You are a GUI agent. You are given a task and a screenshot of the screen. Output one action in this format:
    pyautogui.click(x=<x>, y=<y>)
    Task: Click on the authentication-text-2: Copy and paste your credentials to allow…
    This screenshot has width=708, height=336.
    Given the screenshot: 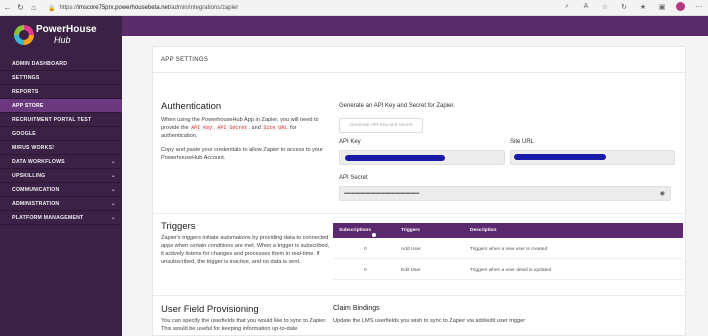 What is the action you would take?
    pyautogui.click(x=242, y=154)
    